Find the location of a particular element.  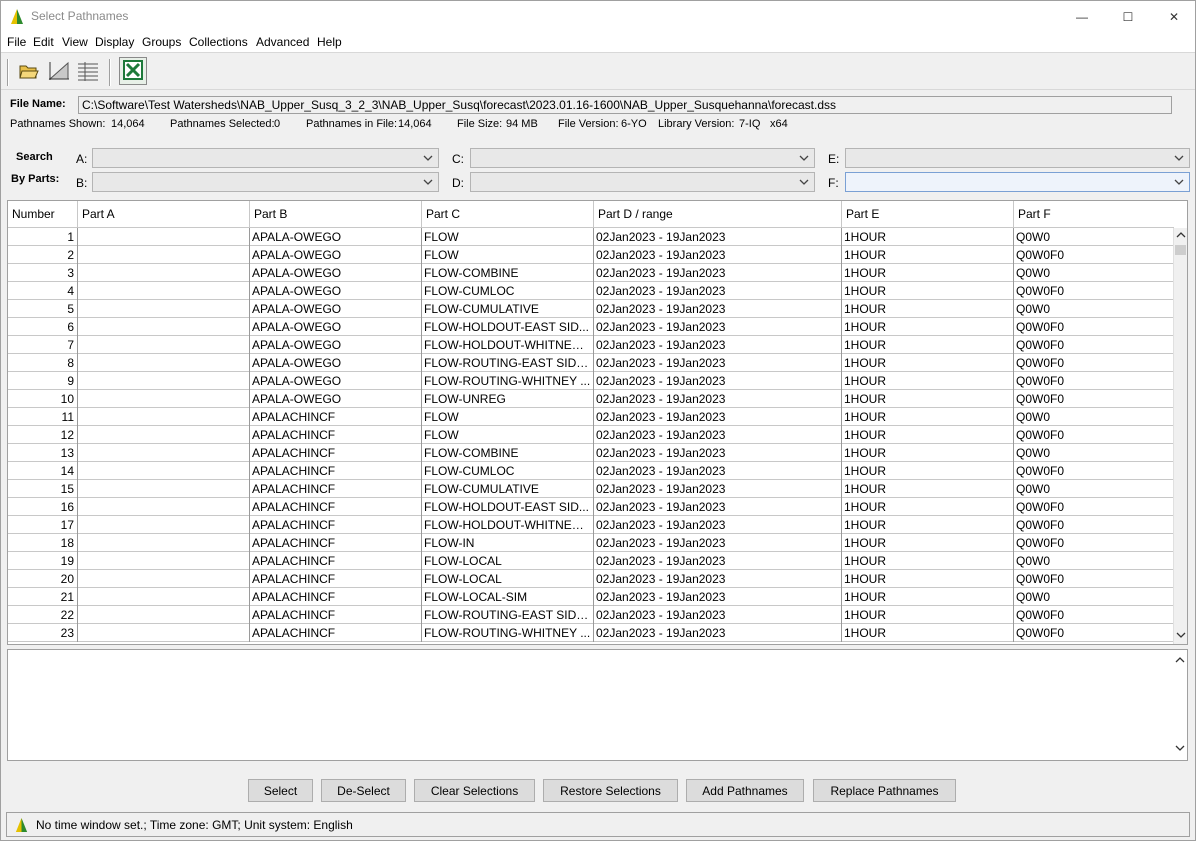

part-a-label: A: is located at coordinates (82, 159).